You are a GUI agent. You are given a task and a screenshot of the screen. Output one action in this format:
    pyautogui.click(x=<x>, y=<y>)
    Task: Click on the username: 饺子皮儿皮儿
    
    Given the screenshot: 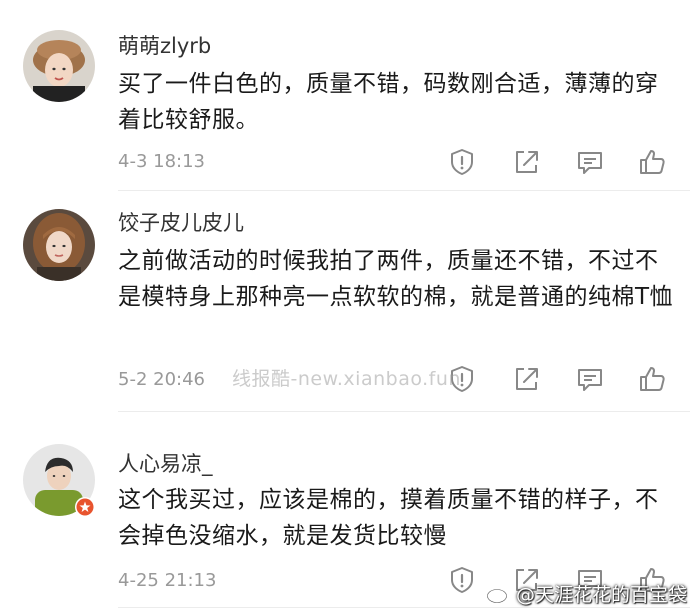 What is the action you would take?
    pyautogui.click(x=181, y=223)
    